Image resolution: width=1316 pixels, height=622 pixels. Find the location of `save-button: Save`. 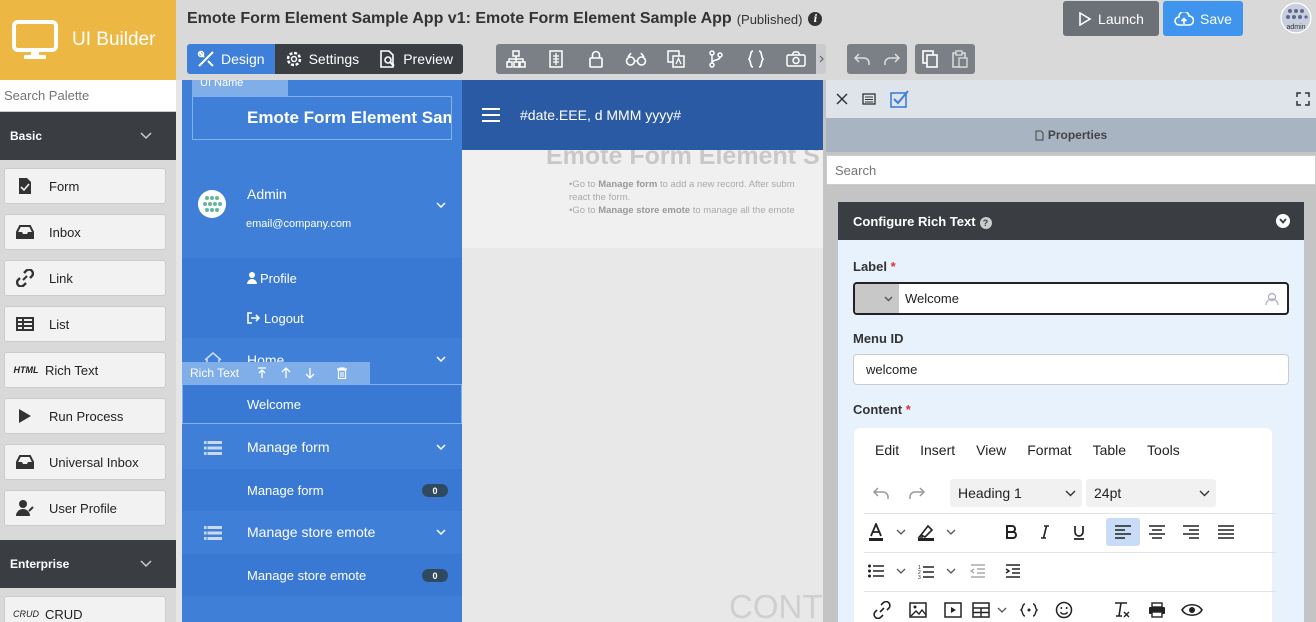

save-button: Save is located at coordinates (1203, 18).